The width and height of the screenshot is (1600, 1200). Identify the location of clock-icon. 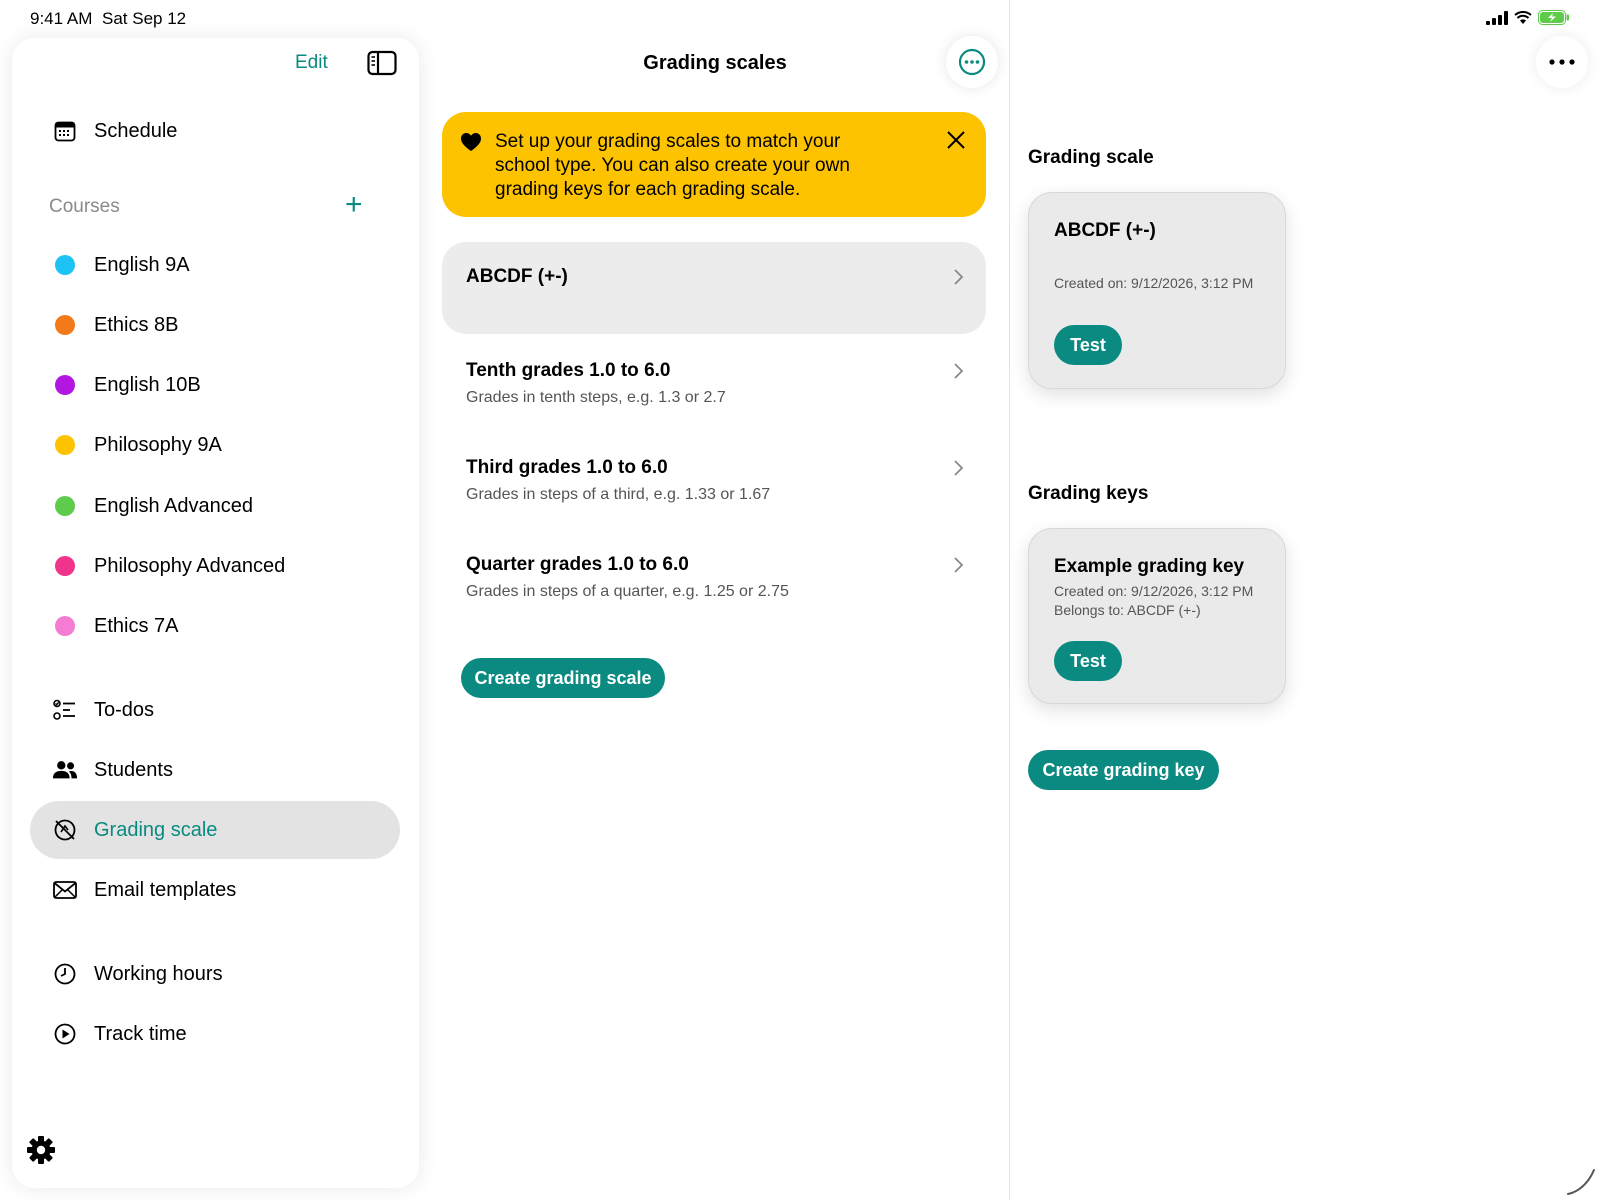
(65, 974).